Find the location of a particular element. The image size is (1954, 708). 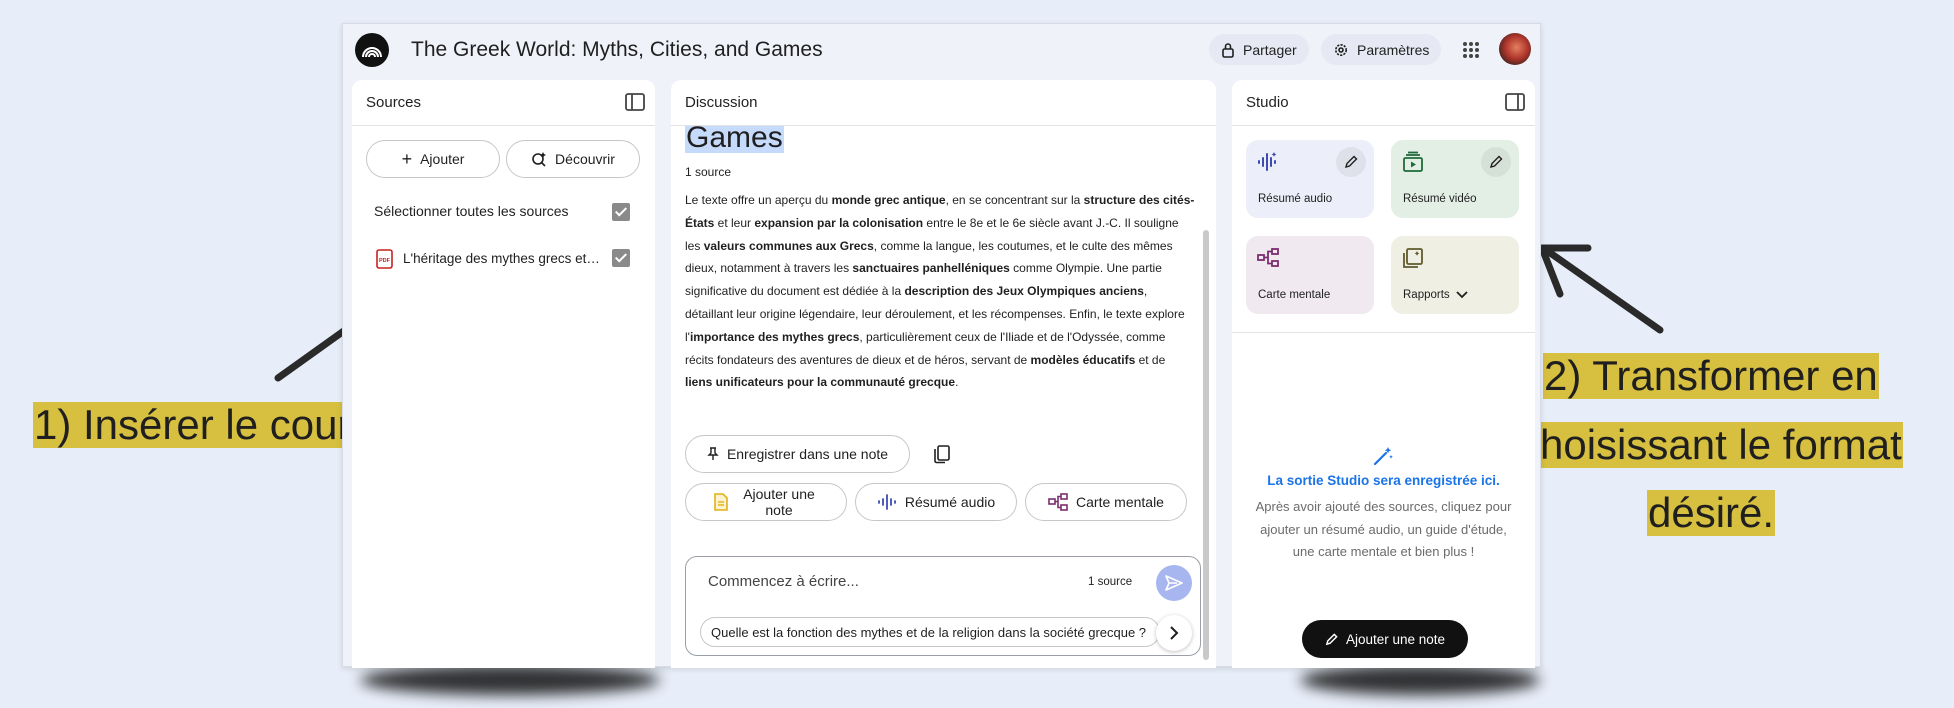

tile-audio-summary: Résumé audio is located at coordinates (1310, 179).